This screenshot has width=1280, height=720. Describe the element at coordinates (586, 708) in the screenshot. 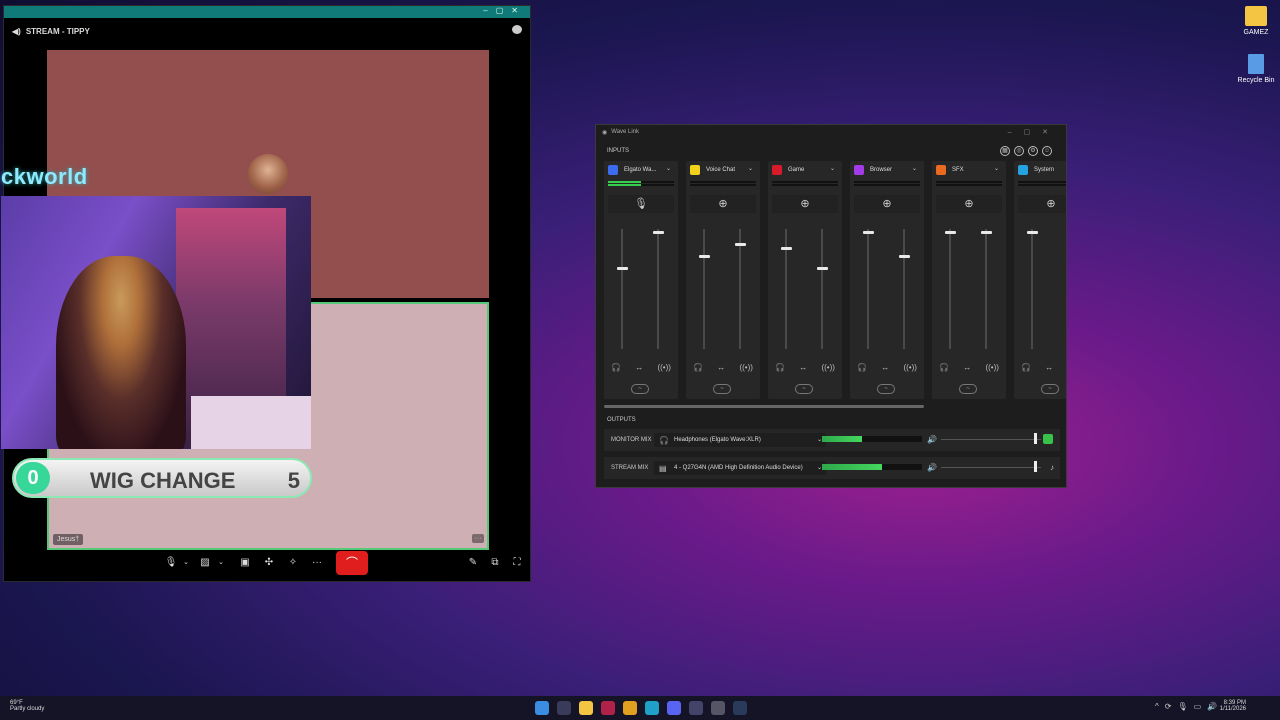

I see `file-explorer-icon` at that location.